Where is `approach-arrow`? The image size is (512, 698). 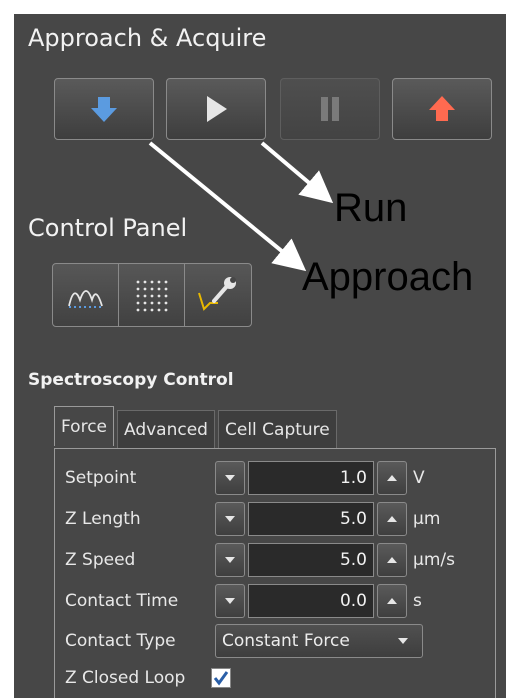
approach-arrow is located at coordinates (227, 206).